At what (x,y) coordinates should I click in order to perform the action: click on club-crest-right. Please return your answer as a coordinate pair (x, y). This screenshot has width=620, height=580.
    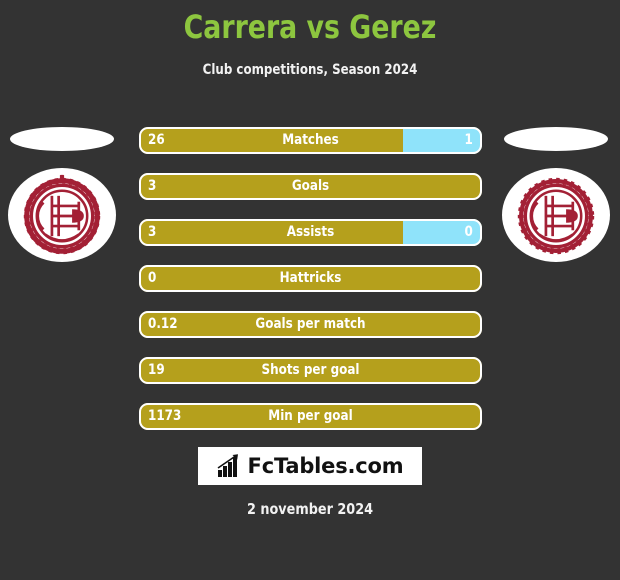
    Looking at the image, I should click on (557, 194).